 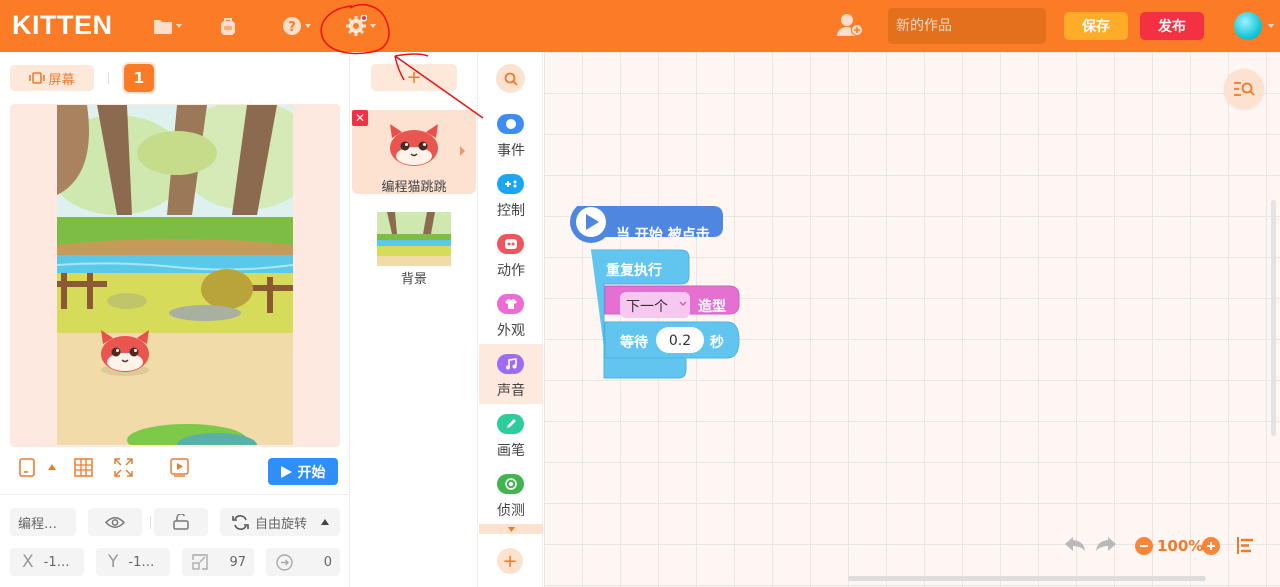 I want to click on block-search-button, so click(x=510, y=78).